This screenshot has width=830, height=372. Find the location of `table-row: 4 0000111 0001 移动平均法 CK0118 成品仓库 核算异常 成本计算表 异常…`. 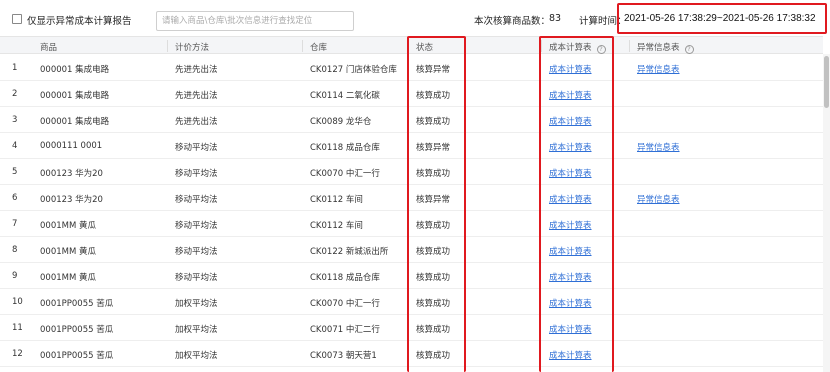

table-row: 4 0000111 0001 移动平均法 CK0118 成品仓库 核算异常 成本计算表 异常… is located at coordinates (411, 146).